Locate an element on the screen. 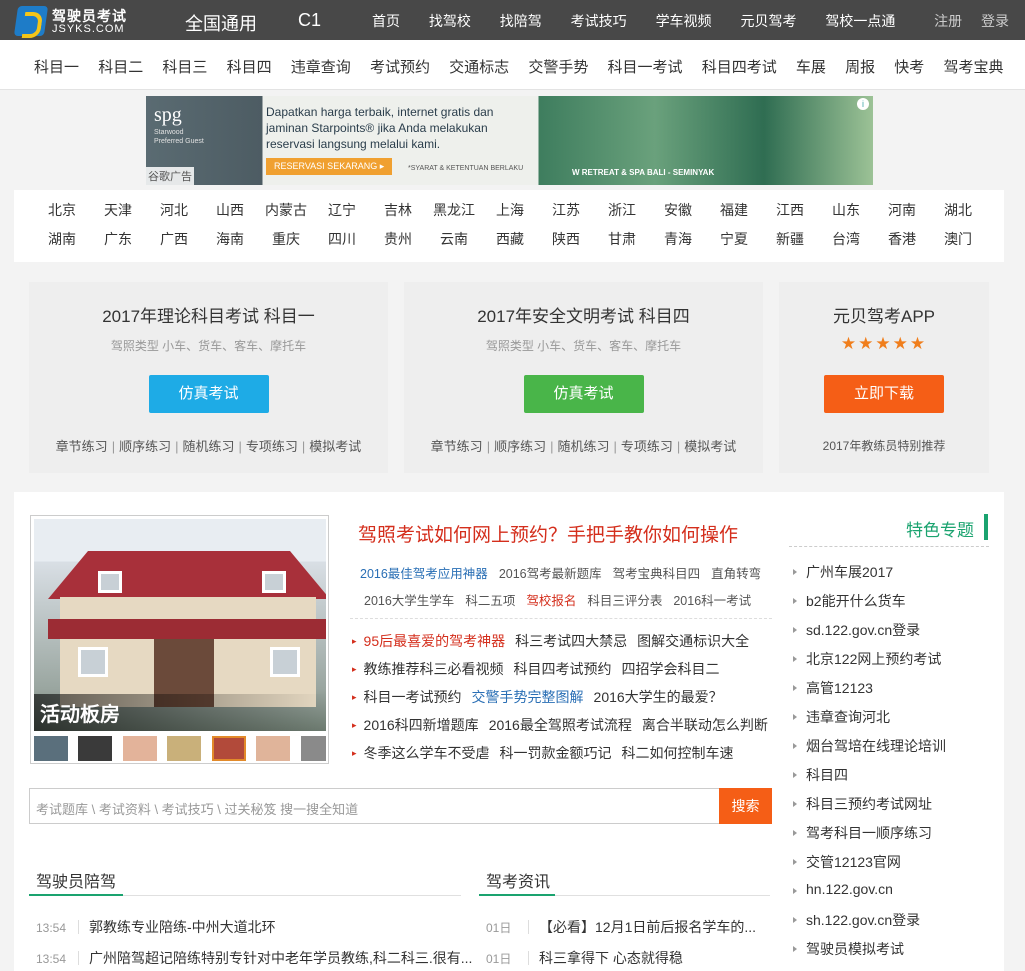 The width and height of the screenshot is (1025, 971). feature-link: 交管12123官网 is located at coordinates (890, 866).